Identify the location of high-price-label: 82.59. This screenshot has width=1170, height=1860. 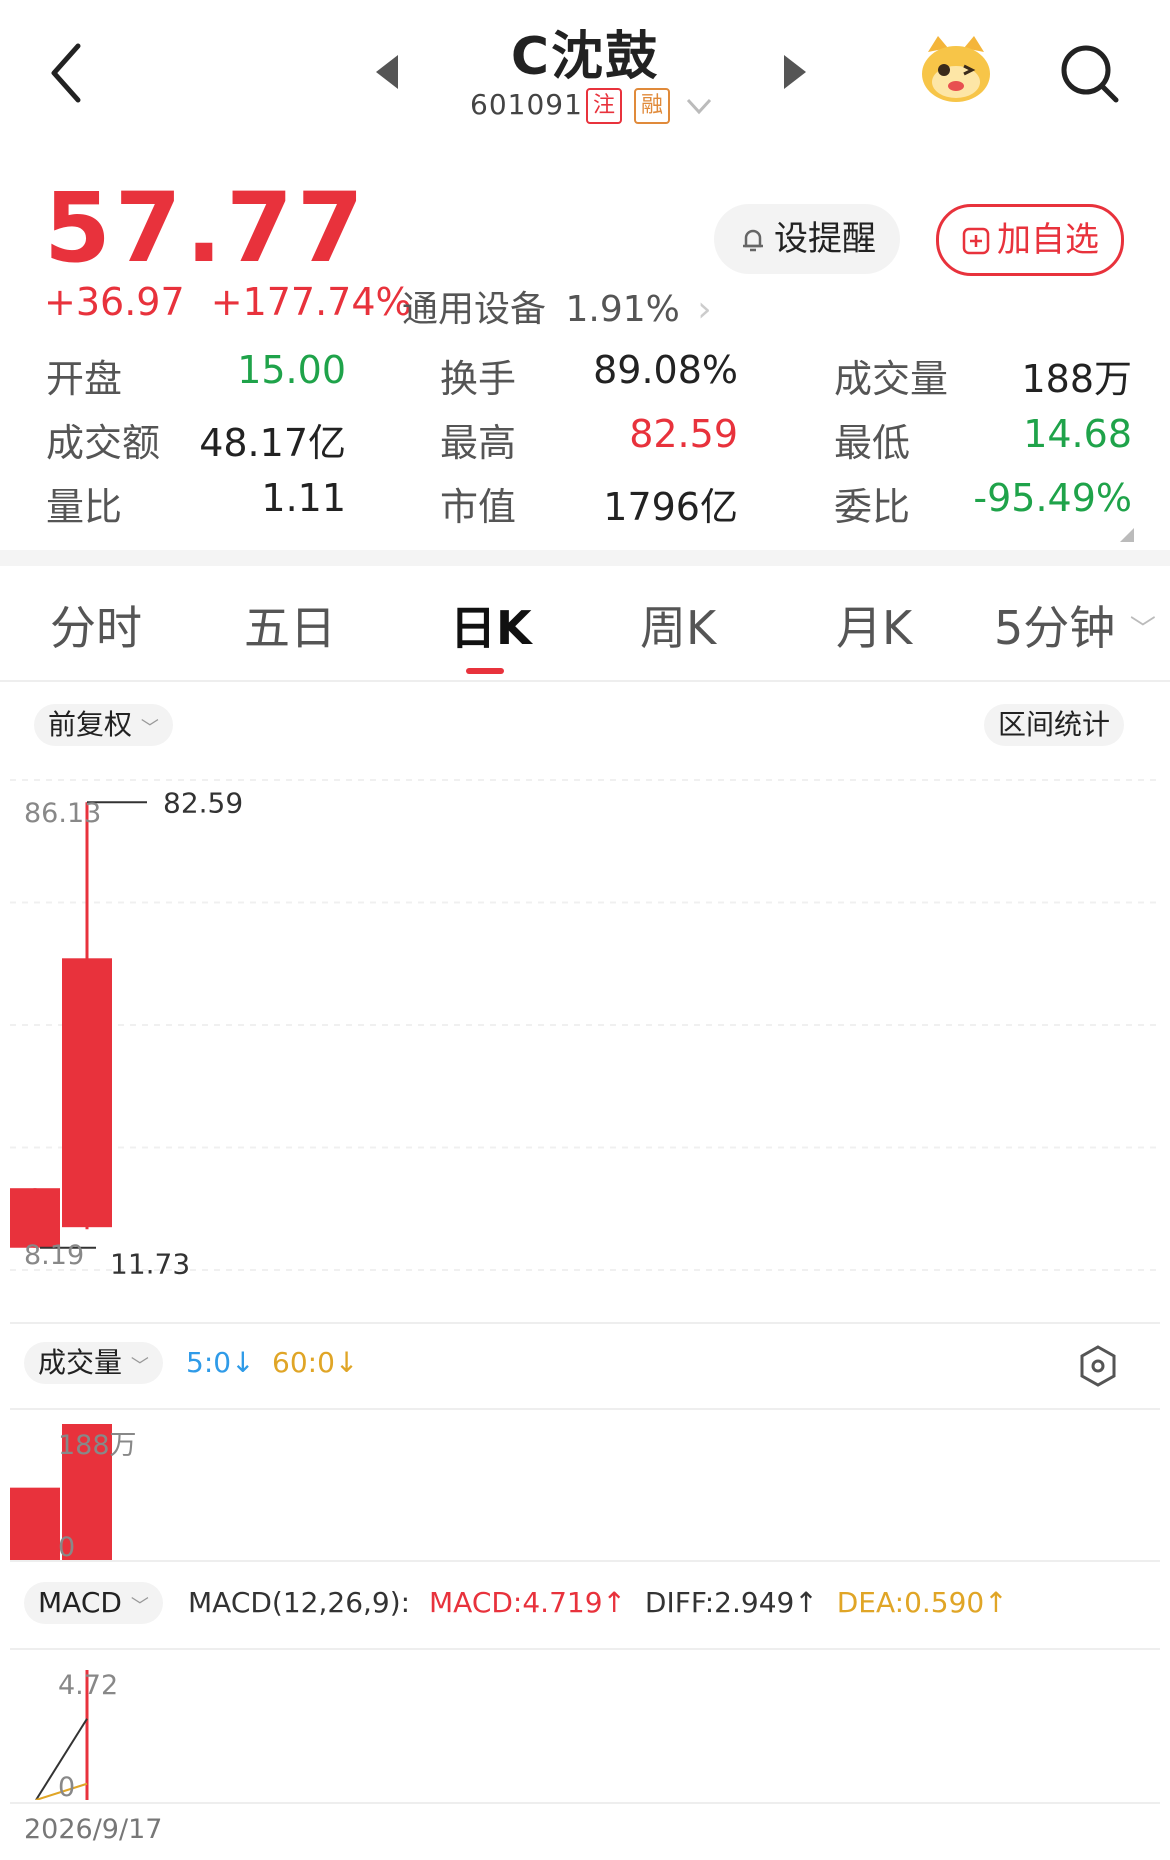
(203, 802).